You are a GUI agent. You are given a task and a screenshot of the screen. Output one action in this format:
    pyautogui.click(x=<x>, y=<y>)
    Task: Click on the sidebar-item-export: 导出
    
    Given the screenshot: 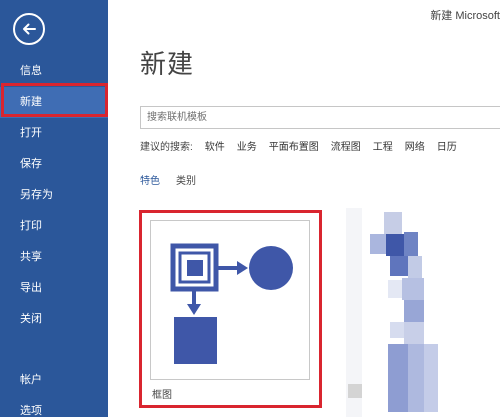 What is the action you would take?
    pyautogui.click(x=54, y=288)
    